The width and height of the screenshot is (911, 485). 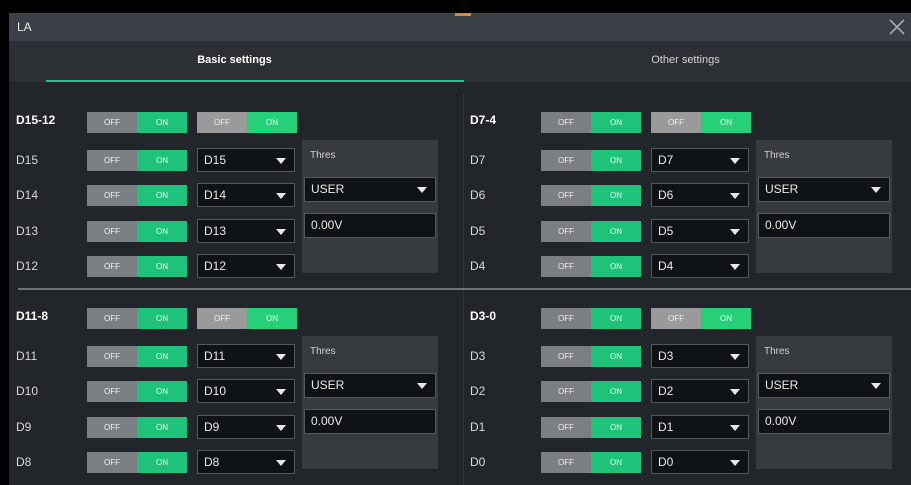 What do you see at coordinates (700, 427) in the screenshot?
I see `channel-label-select: D1` at bounding box center [700, 427].